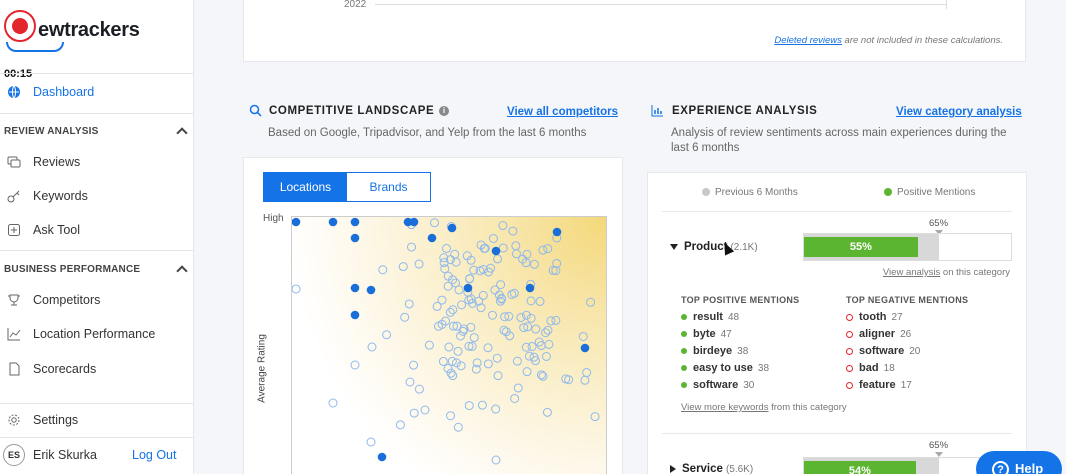  What do you see at coordinates (562, 112) in the screenshot?
I see `view-all-competitors-link: View all competitors` at bounding box center [562, 112].